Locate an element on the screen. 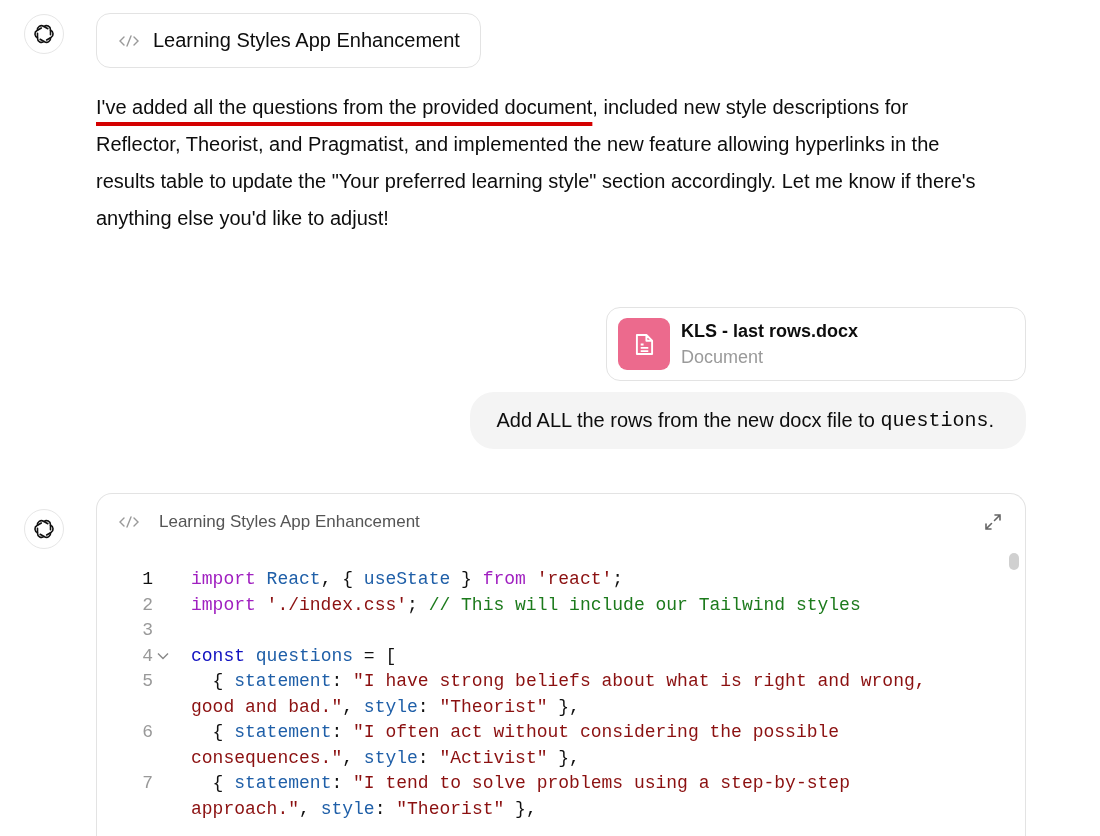 The image size is (1100, 836). code-line: import './index.css'; // This will include our Tailwind styles is located at coordinates (526, 604).